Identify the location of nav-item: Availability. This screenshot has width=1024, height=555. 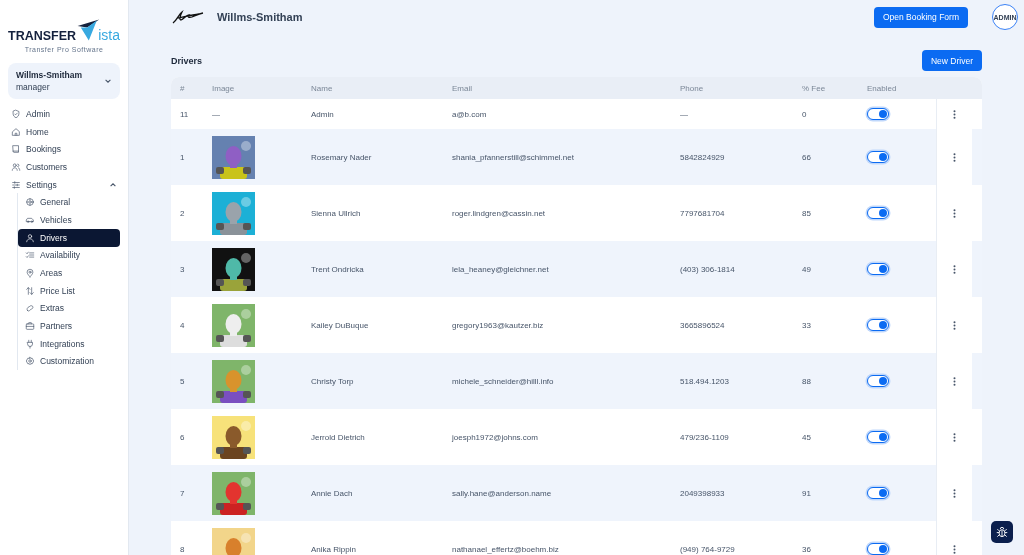
(69, 255).